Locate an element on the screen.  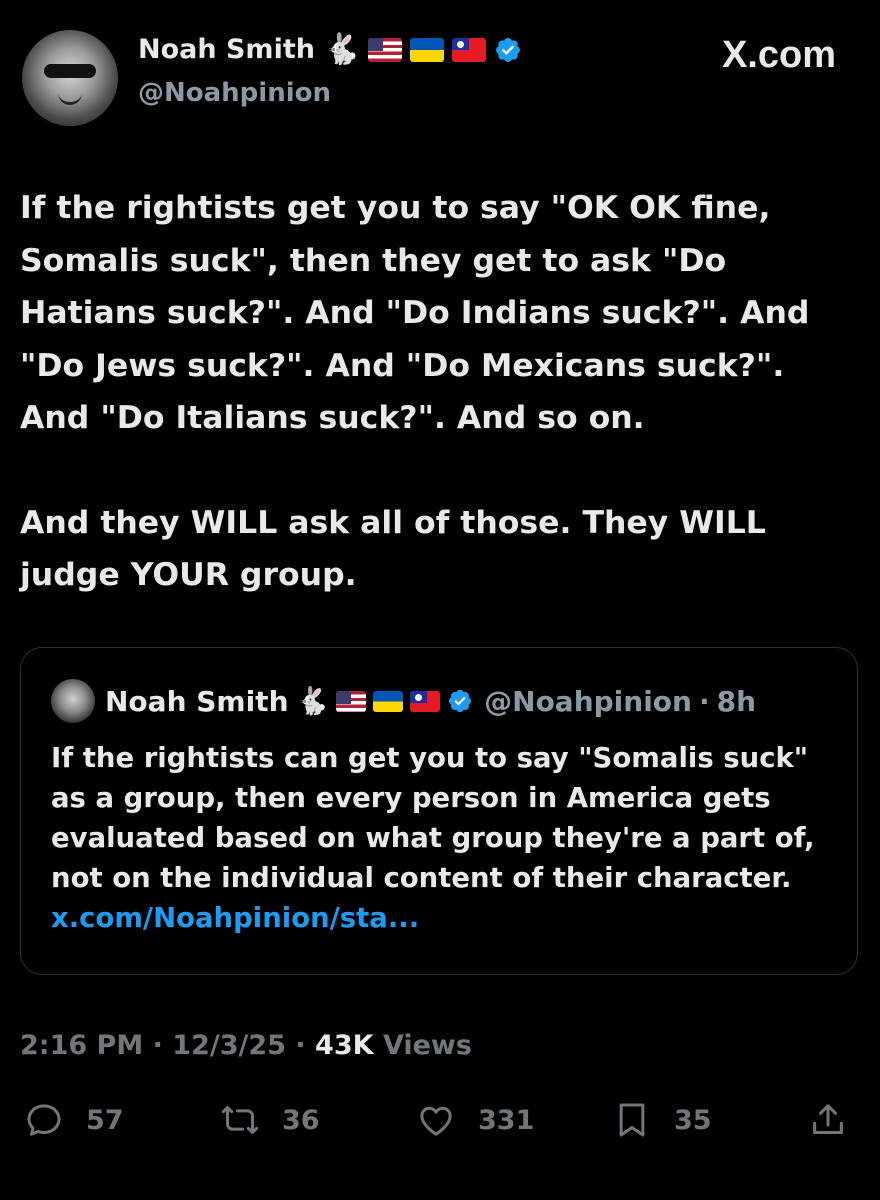
repost-count: 36 is located at coordinates (301, 1120).